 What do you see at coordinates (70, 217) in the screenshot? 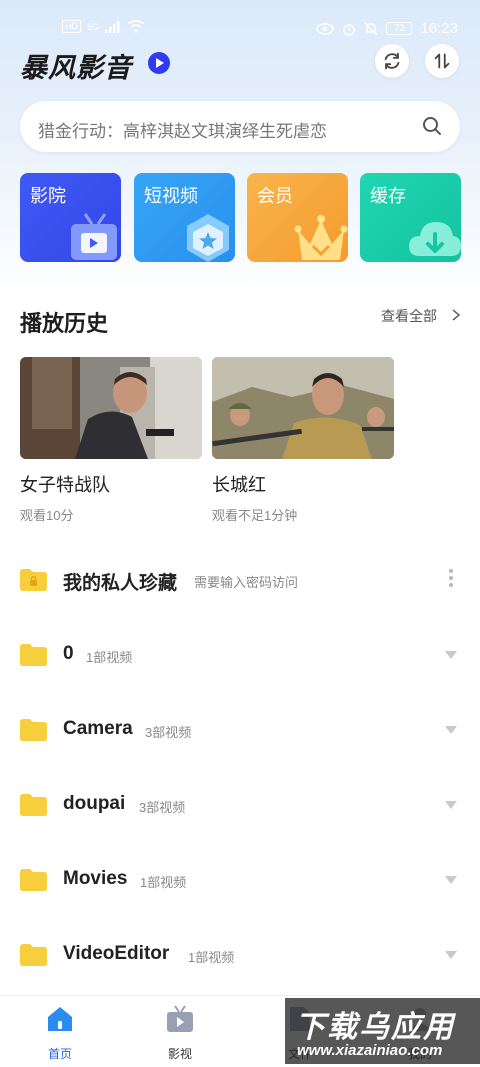
I see `quick-entry-cinema: 影院` at bounding box center [70, 217].